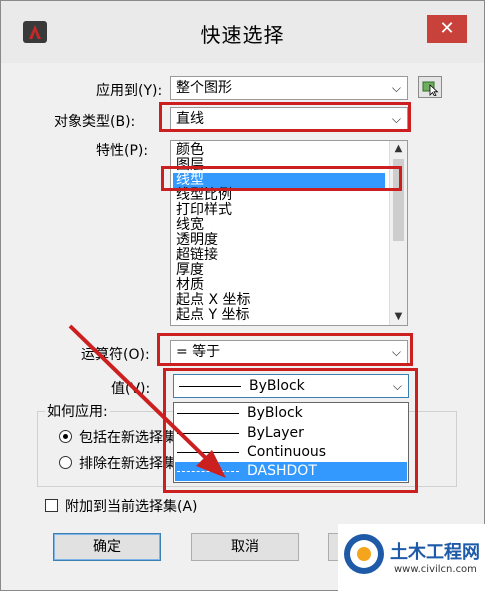  Describe the element at coordinates (435, 552) in the screenshot. I see `watermark-title: 土木工程网` at that location.